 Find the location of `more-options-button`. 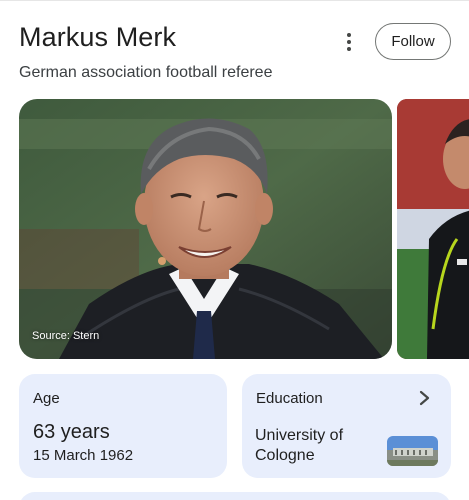

more-options-button is located at coordinates (349, 42).